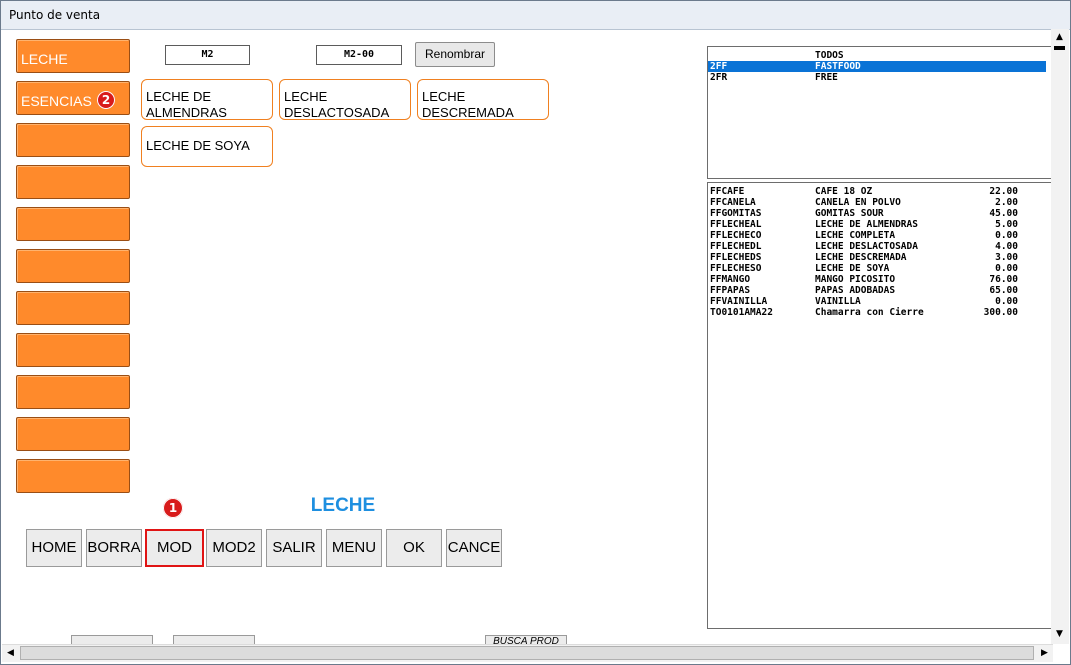 The image size is (1071, 665). What do you see at coordinates (877, 55) in the screenshot?
I see `list-item: TODOS` at bounding box center [877, 55].